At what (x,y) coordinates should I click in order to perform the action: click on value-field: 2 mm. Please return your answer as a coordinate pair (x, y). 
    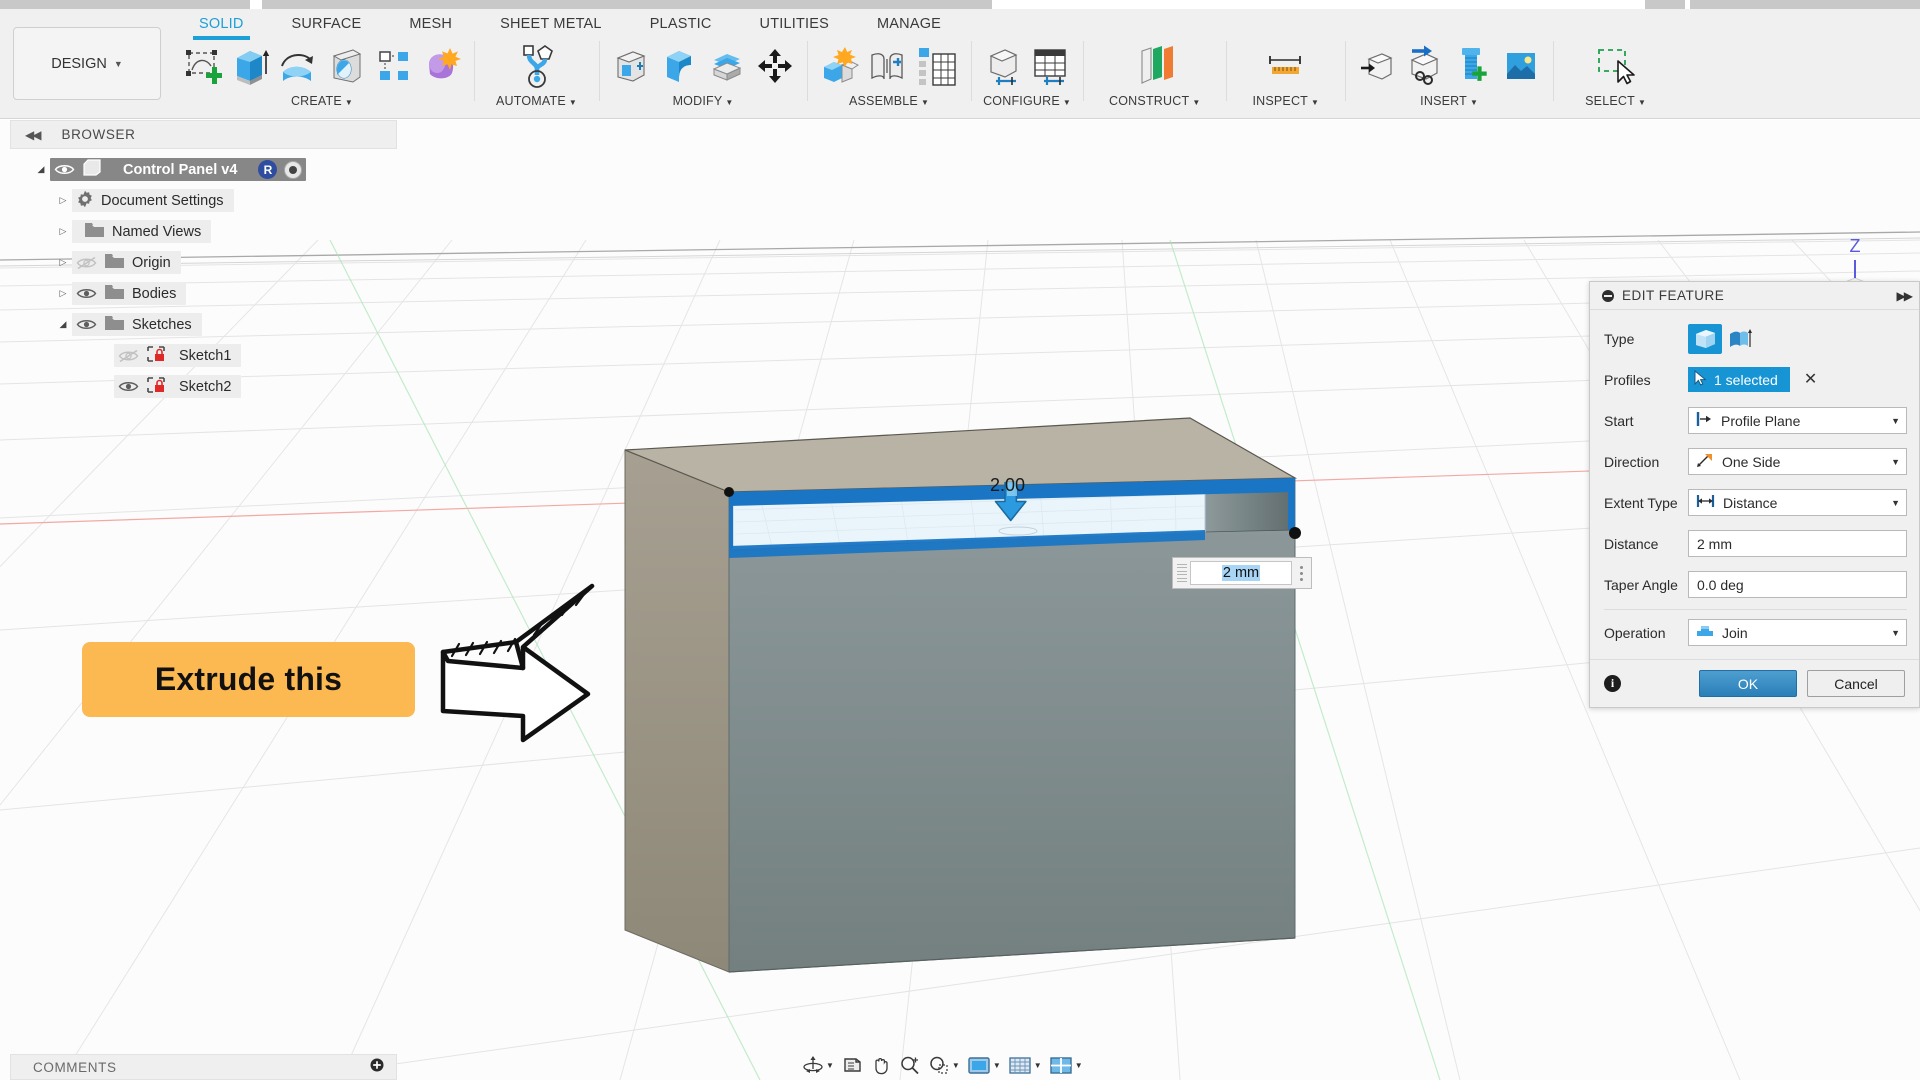
    Looking at the image, I should click on (1241, 573).